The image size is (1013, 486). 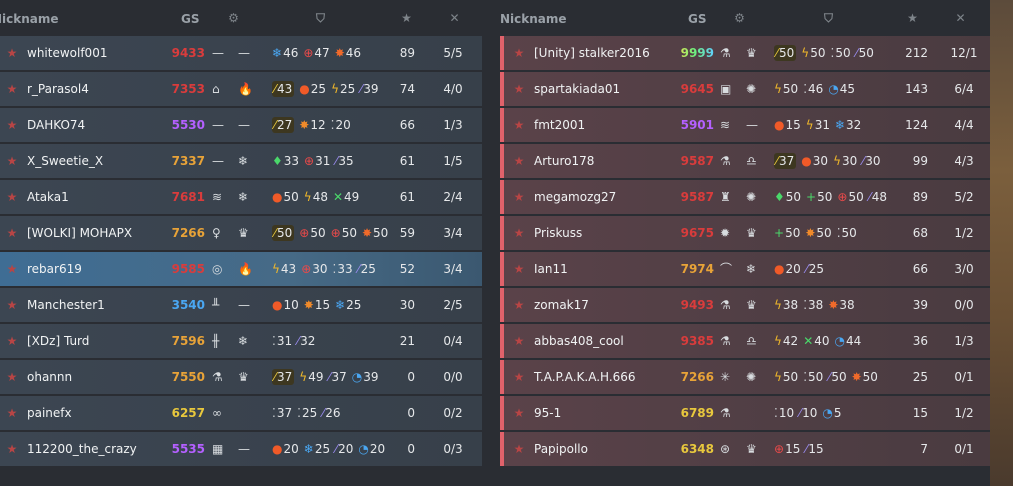 I want to click on stat-module: ⊕30, so click(x=314, y=269).